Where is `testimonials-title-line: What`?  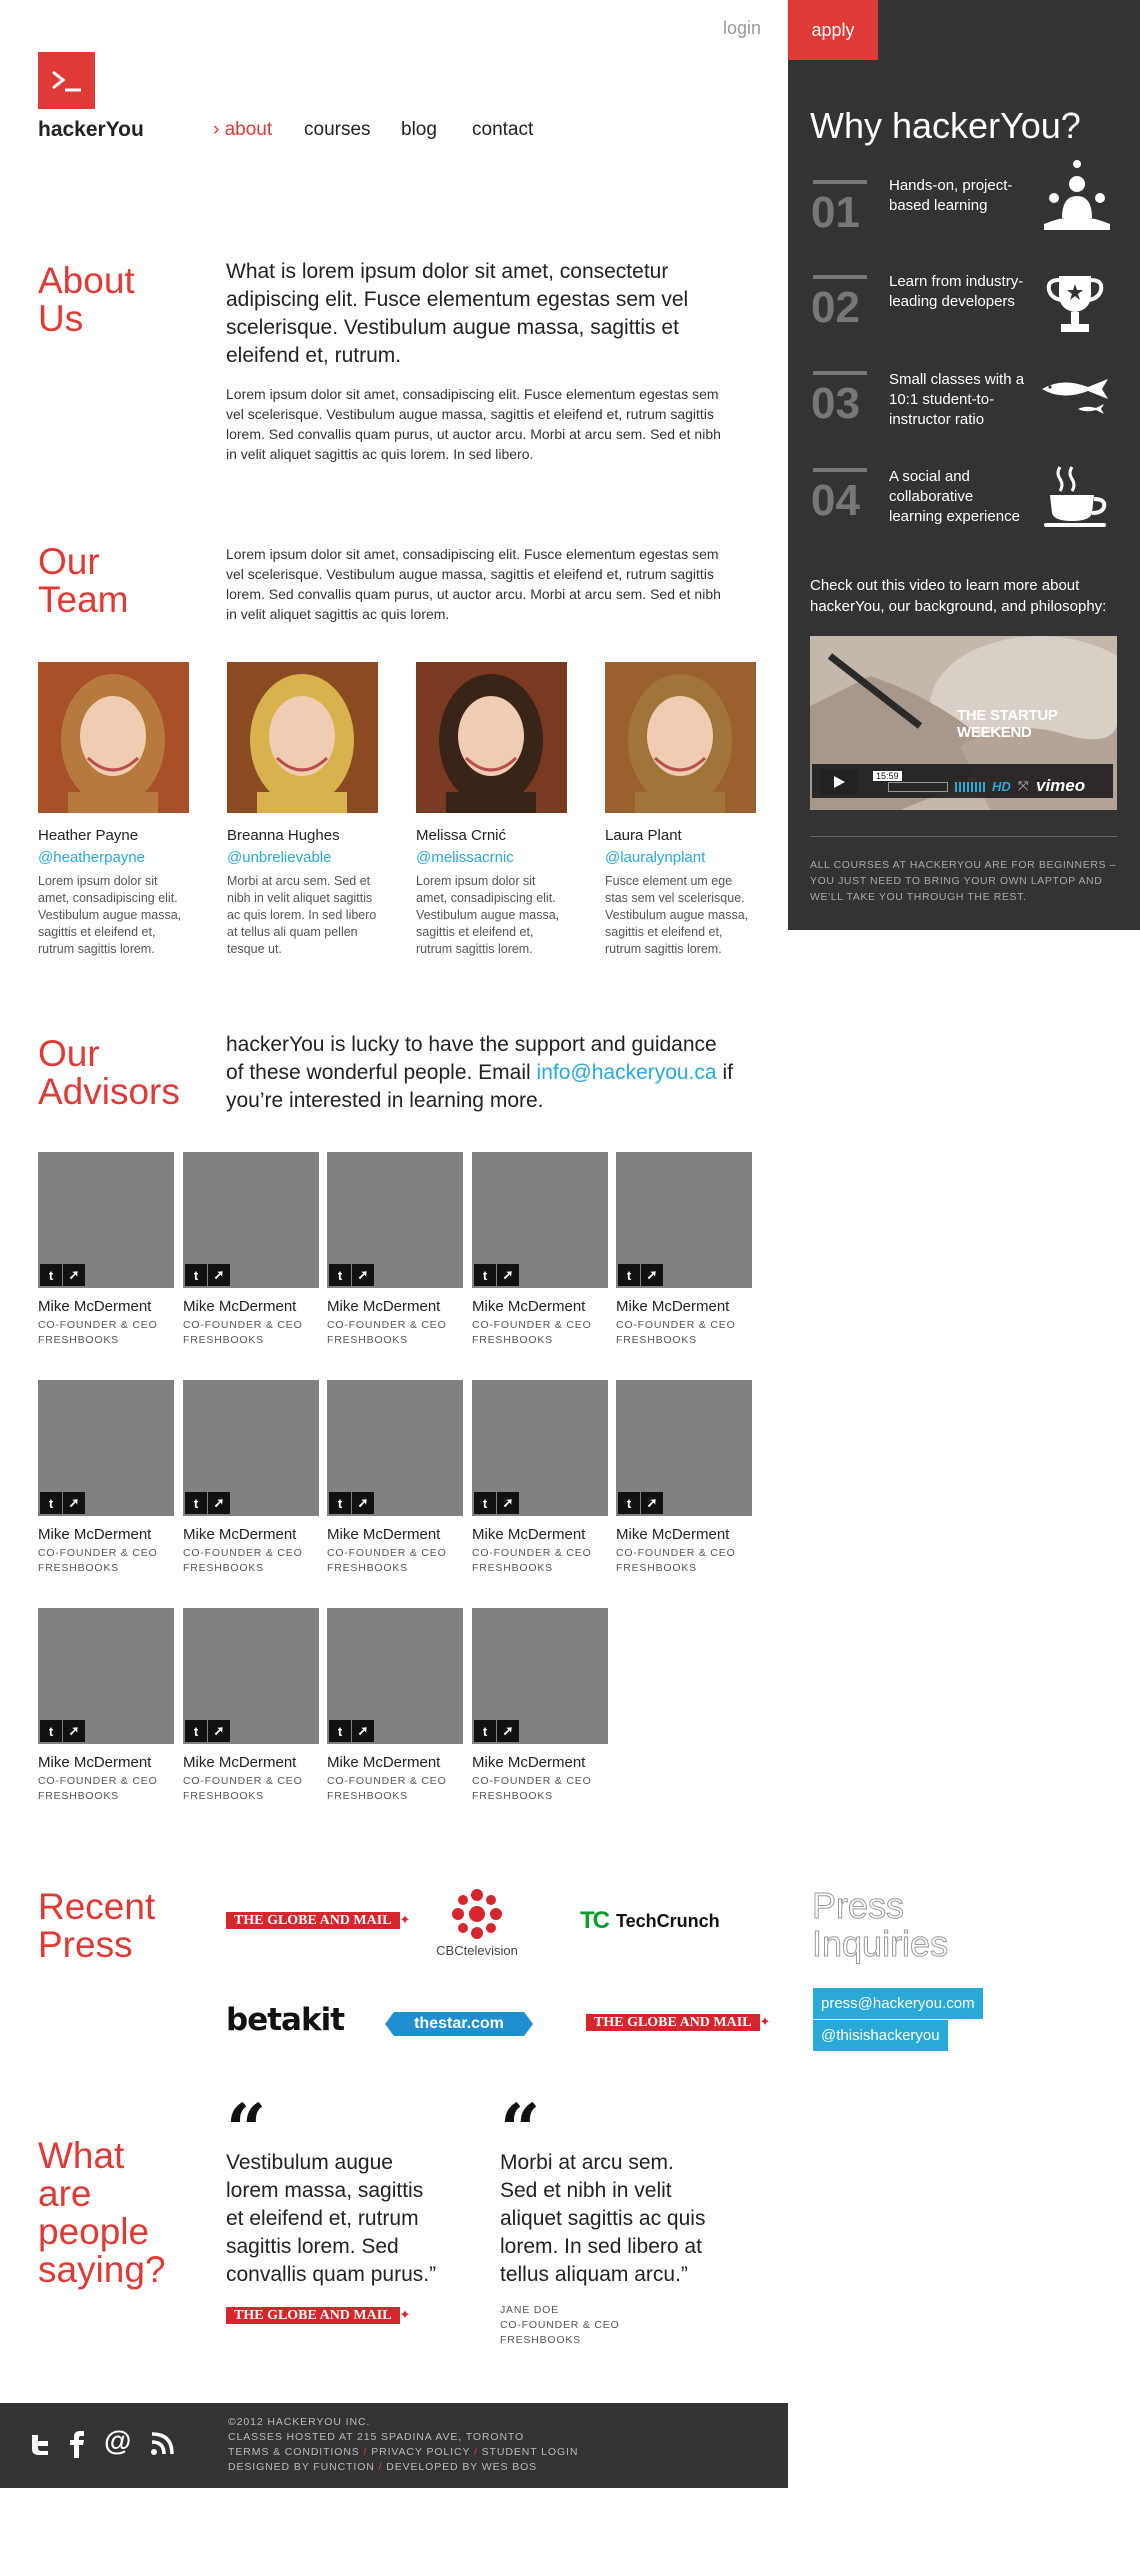 testimonials-title-line: What is located at coordinates (81, 2155).